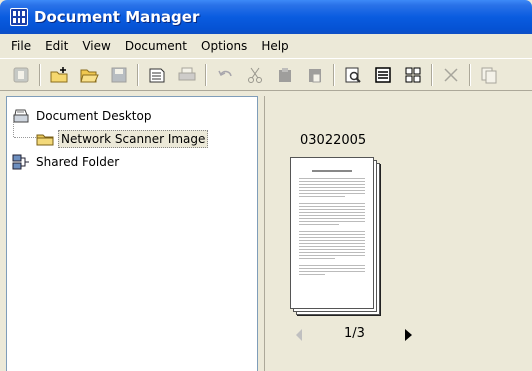 The image size is (532, 371). Describe the element at coordinates (78, 162) in the screenshot. I see `tree-item-label: Shared Folder` at that location.